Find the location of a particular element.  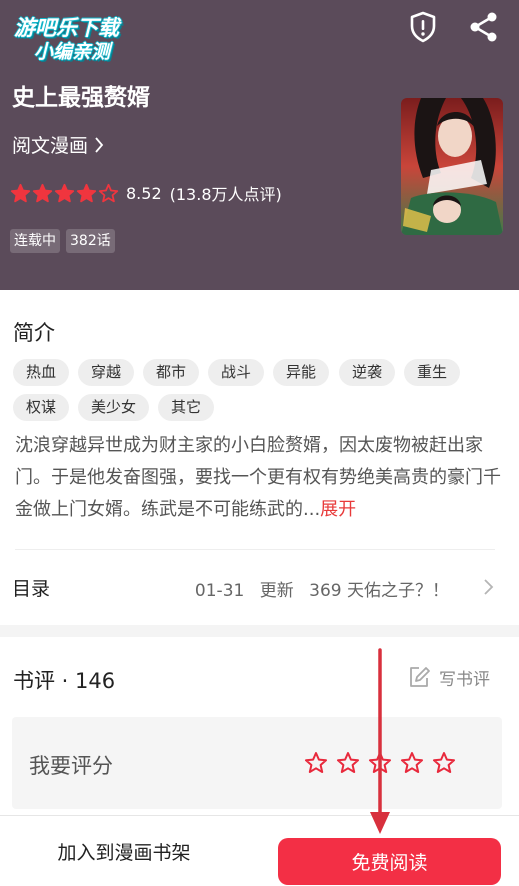

genre-tag: 逆袭 is located at coordinates (367, 372).